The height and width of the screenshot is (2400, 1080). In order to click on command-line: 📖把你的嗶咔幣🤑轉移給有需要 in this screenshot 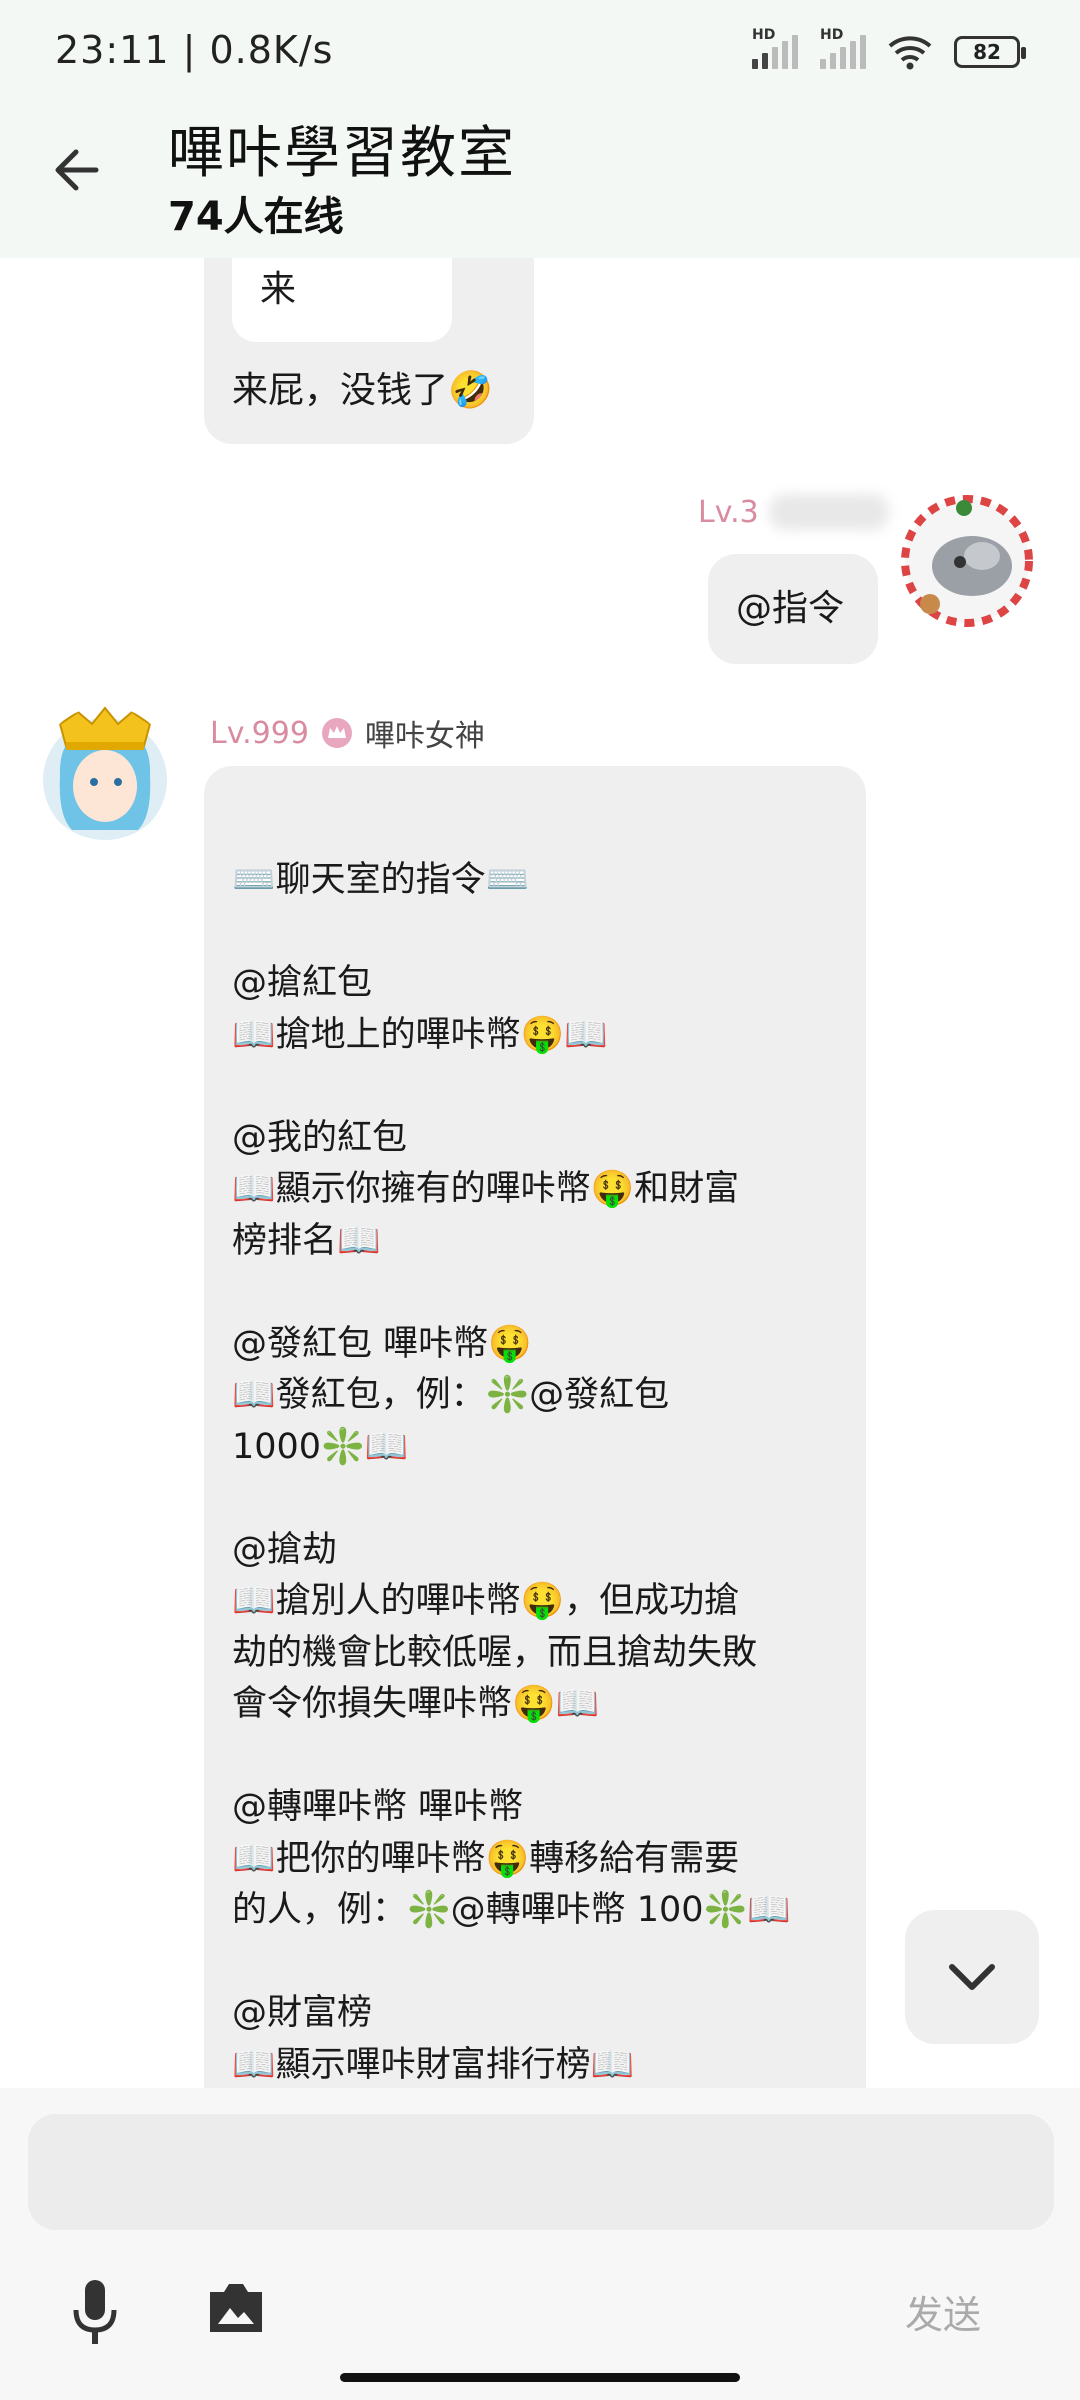, I will do `click(486, 1858)`.